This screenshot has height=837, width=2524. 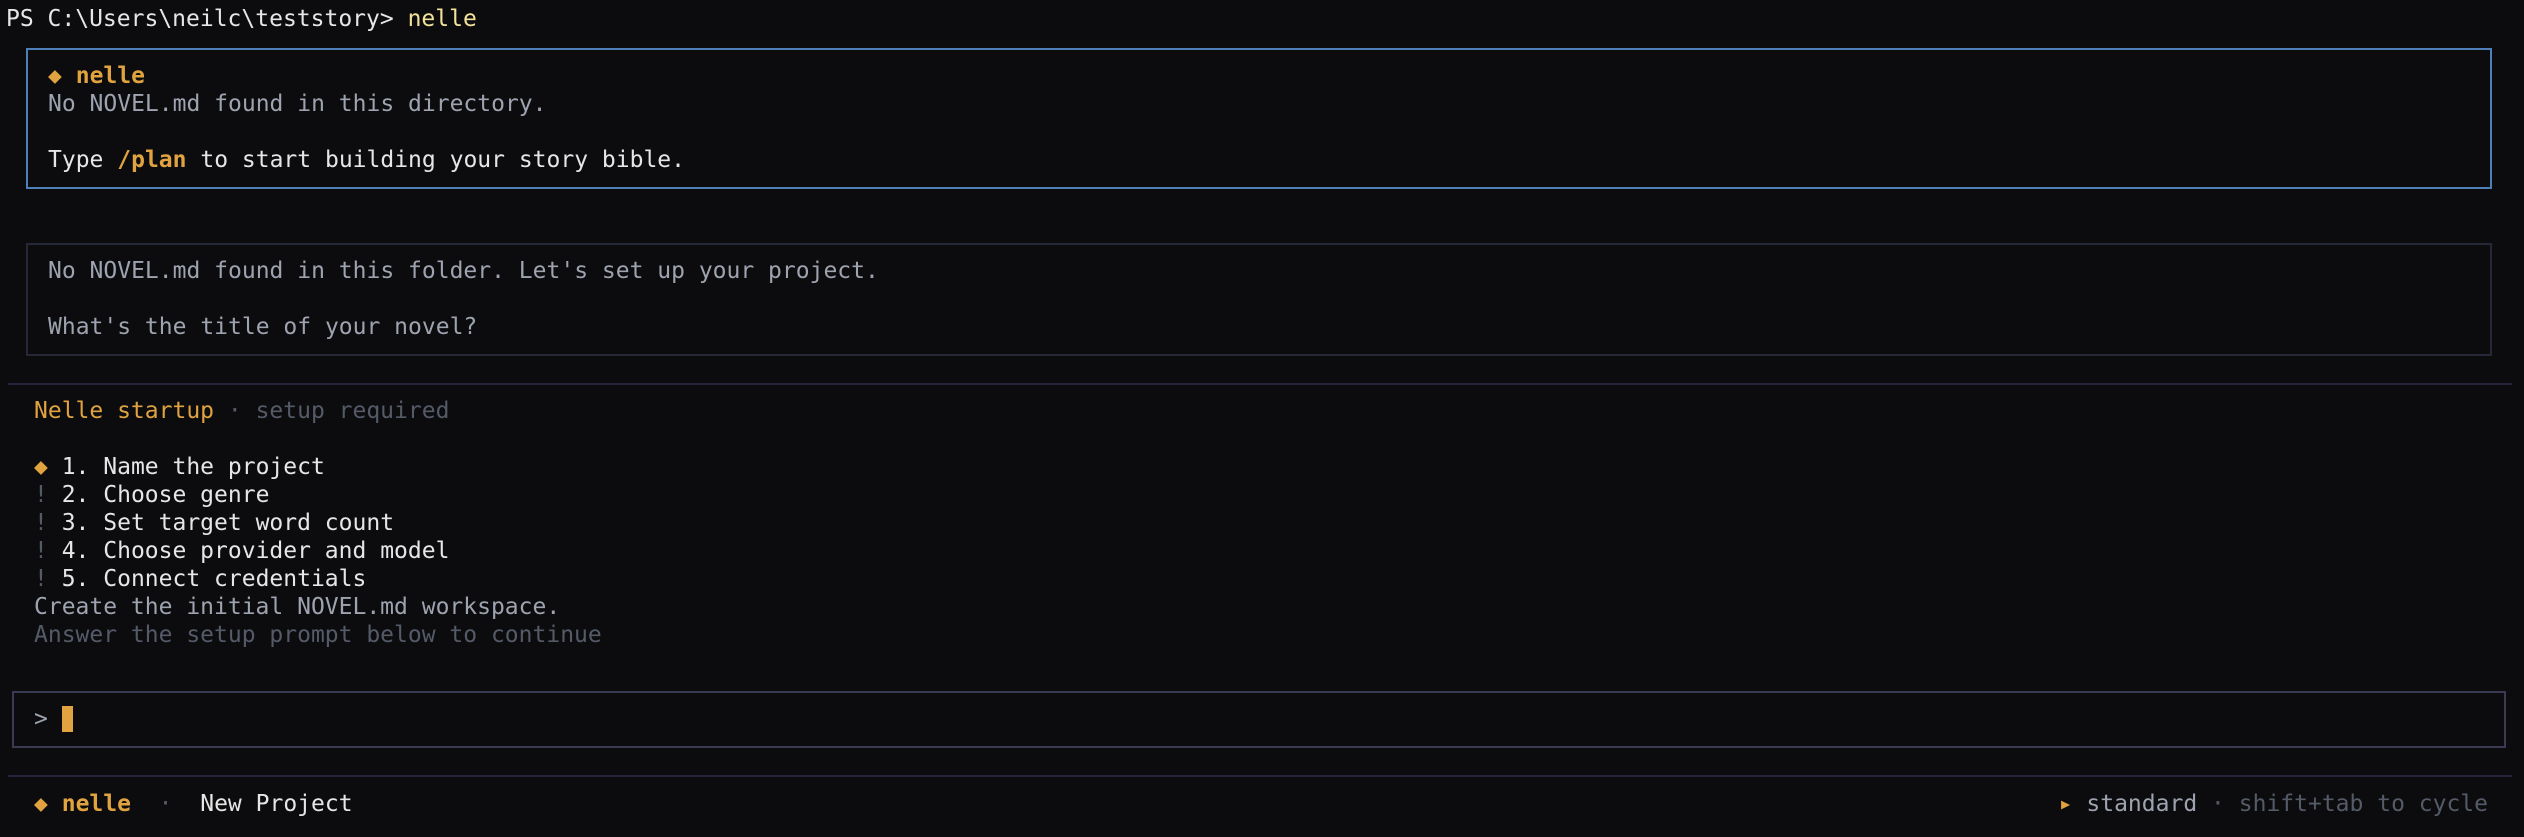 What do you see at coordinates (152, 160) in the screenshot?
I see `plan-command: /plan` at bounding box center [152, 160].